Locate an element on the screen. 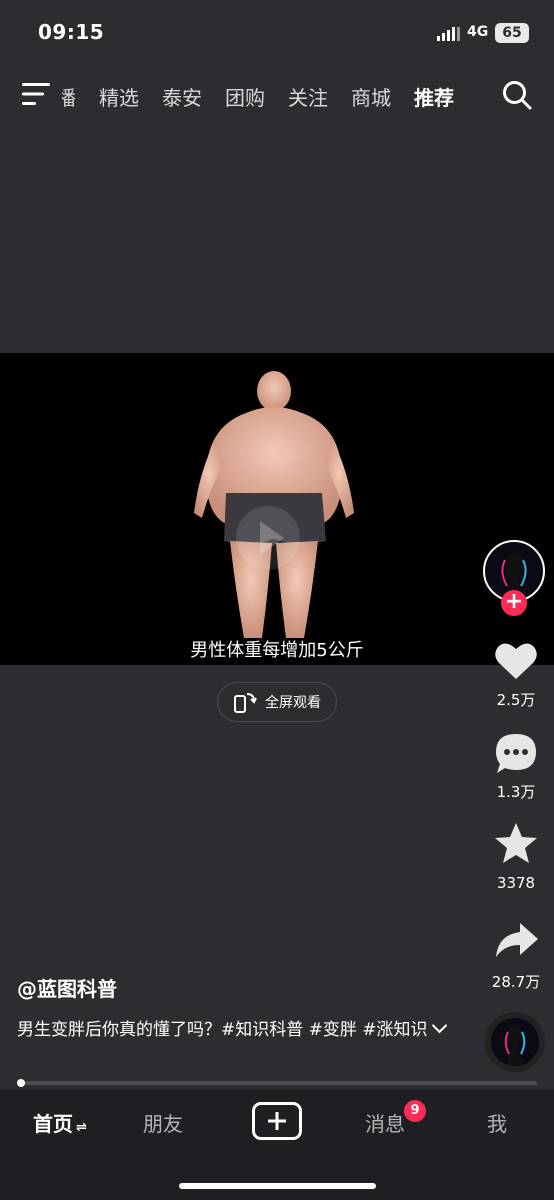 This screenshot has width=554, height=1200. rotate-screen-icon is located at coordinates (245, 703).